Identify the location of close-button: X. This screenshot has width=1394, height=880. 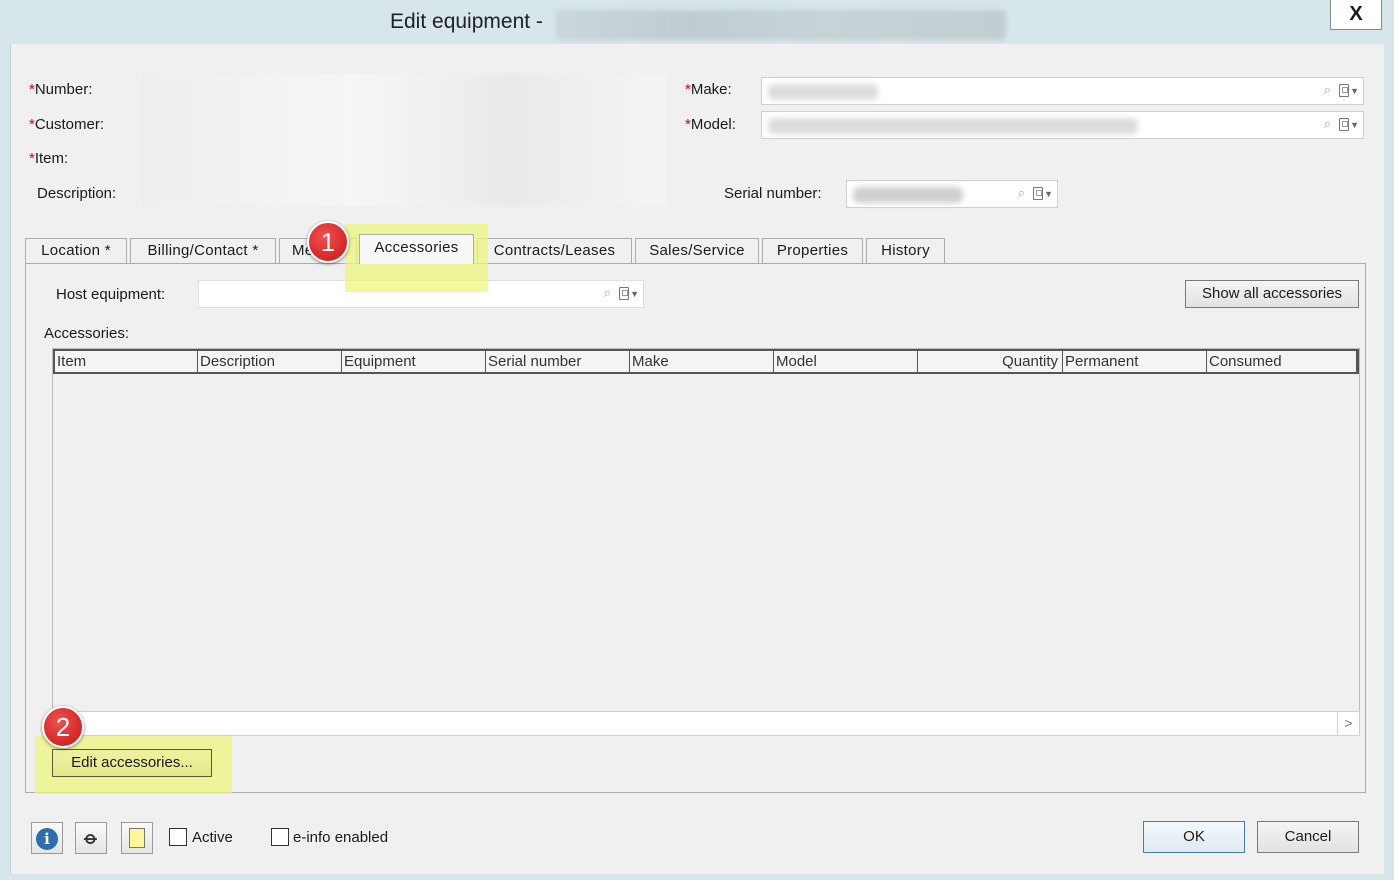
(1356, 15).